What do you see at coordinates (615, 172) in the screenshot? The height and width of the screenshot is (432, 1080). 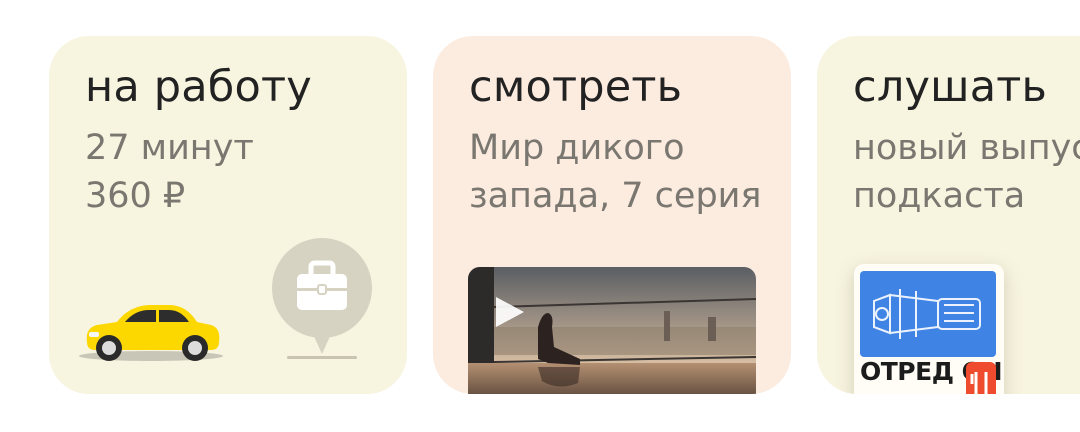 I see `card-subtitle: Мир дикого запада, 7 серия` at bounding box center [615, 172].